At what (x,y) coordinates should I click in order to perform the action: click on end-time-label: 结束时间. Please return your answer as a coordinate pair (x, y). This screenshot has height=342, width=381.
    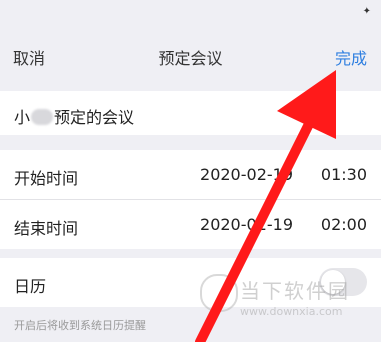
    Looking at the image, I should click on (46, 228).